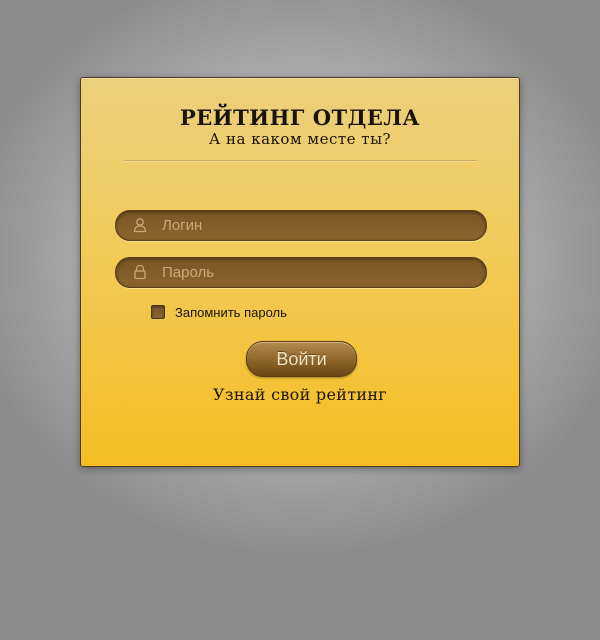  What do you see at coordinates (300, 117) in the screenshot?
I see `page-title: РЕЙТИНГ ОТДЕЛА` at bounding box center [300, 117].